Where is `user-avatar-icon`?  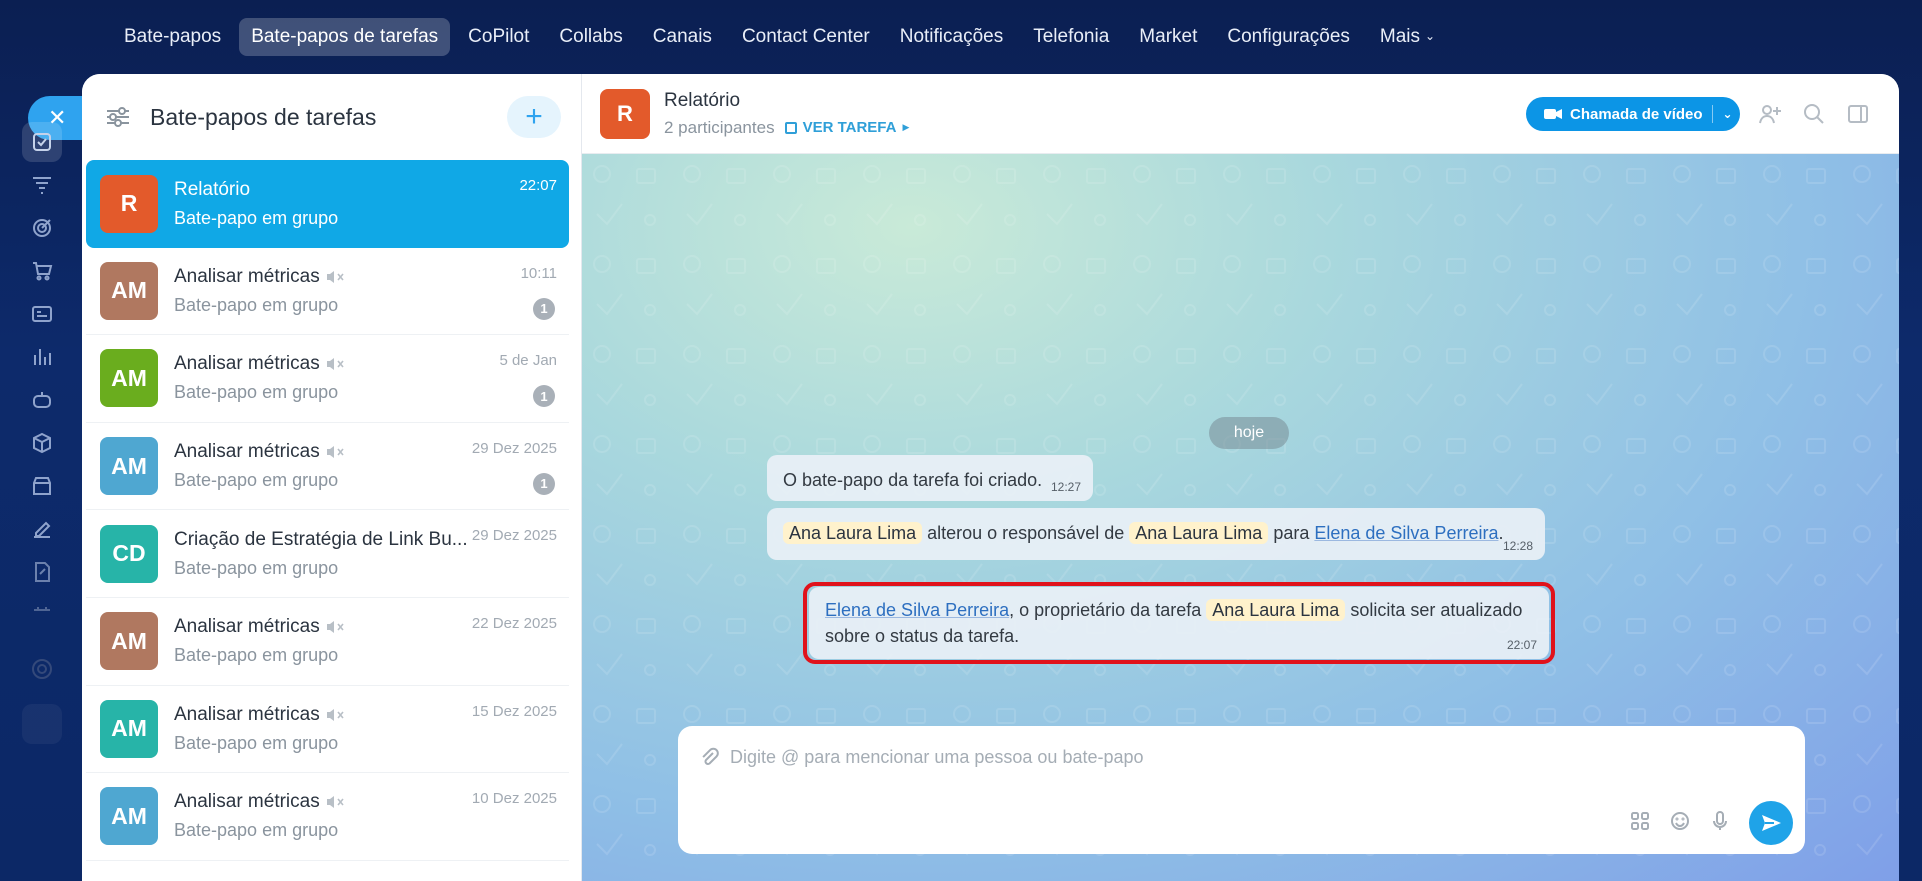 user-avatar-icon is located at coordinates (42, 724).